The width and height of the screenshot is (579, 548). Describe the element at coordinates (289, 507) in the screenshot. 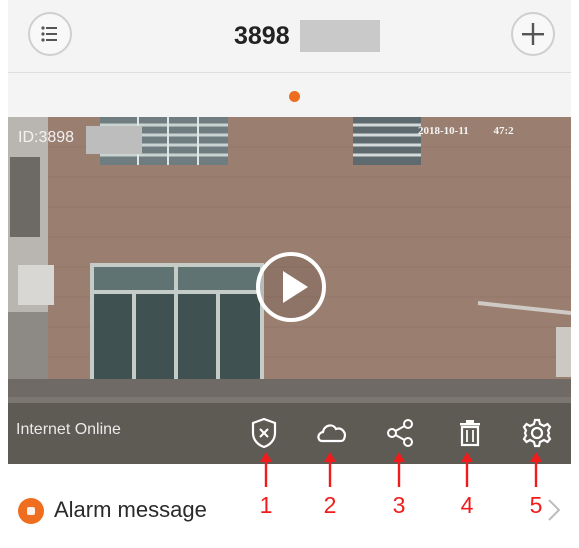

I see `alarm-message-row: Alarm message` at that location.